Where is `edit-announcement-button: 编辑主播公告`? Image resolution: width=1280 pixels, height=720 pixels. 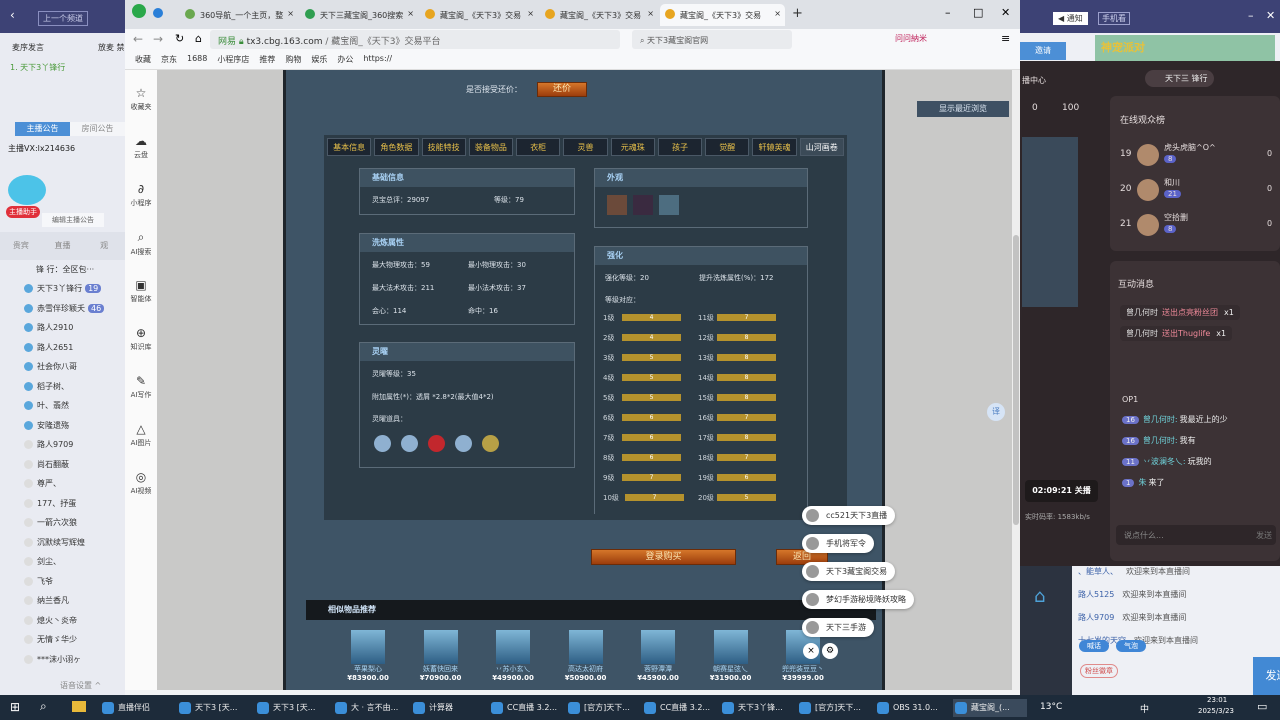
edit-announcement-button: 编辑主播公告 is located at coordinates (73, 220).